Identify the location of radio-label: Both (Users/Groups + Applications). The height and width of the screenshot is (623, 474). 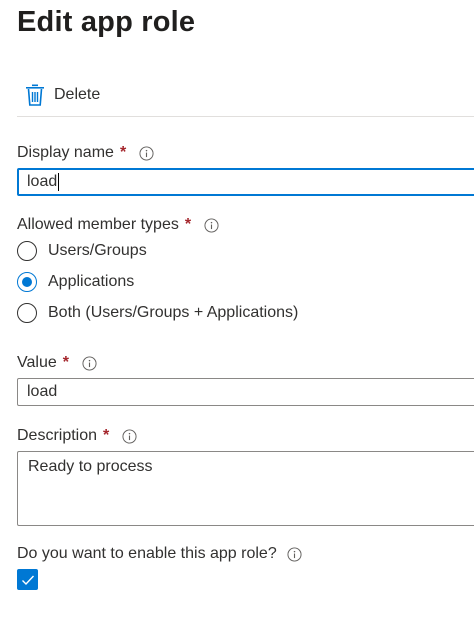
(173, 312).